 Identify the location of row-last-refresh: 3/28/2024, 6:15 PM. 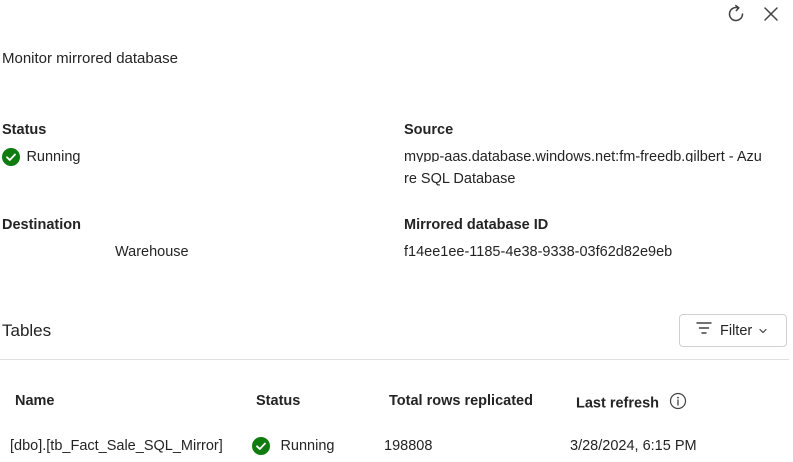
(633, 446).